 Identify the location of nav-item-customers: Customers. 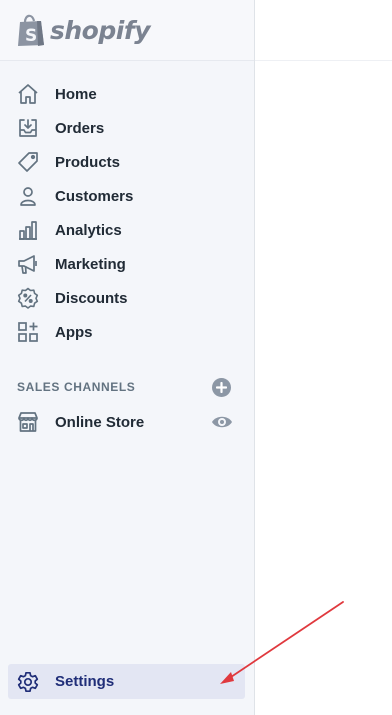
(127, 196).